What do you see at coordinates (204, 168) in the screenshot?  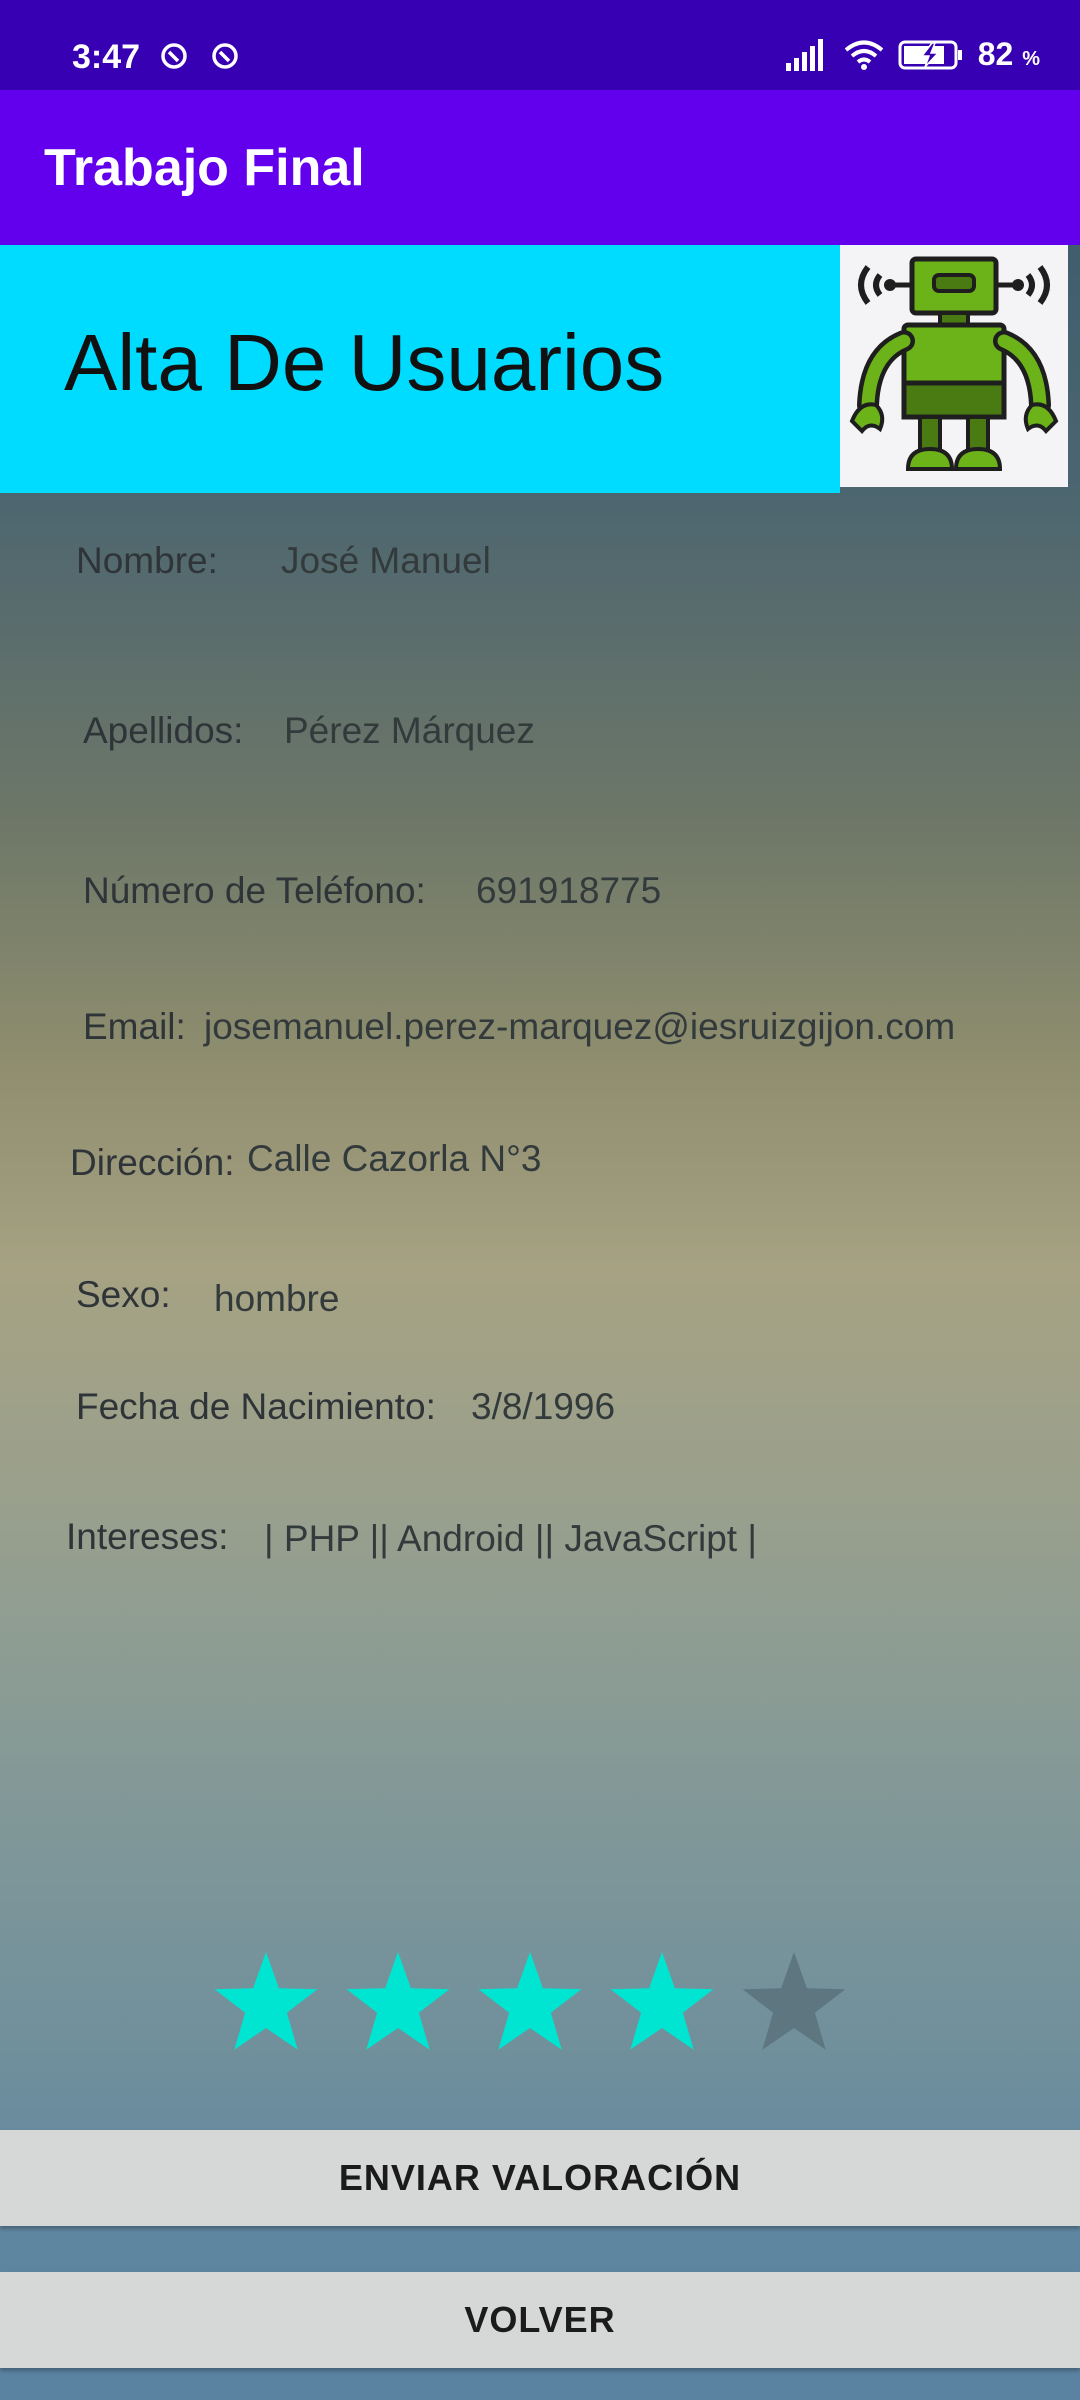 I see `app-title: Trabajo Final` at bounding box center [204, 168].